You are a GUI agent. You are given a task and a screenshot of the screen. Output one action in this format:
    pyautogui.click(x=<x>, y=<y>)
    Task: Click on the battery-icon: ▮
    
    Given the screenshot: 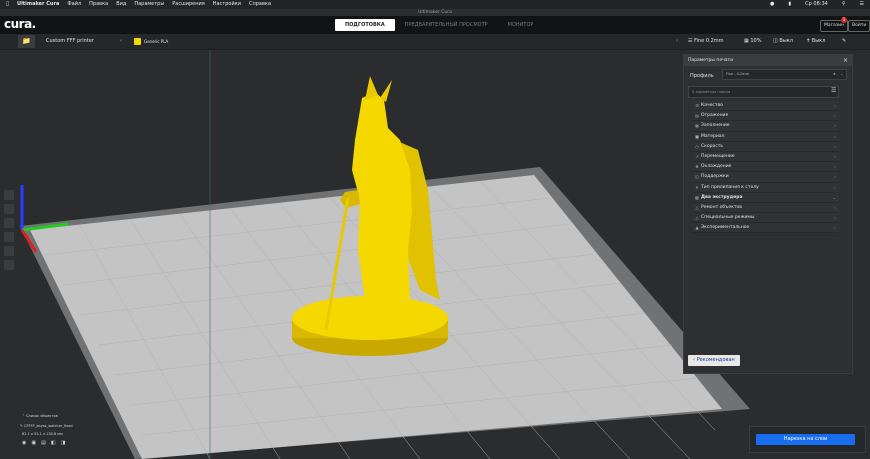 What is the action you would take?
    pyautogui.click(x=789, y=4)
    